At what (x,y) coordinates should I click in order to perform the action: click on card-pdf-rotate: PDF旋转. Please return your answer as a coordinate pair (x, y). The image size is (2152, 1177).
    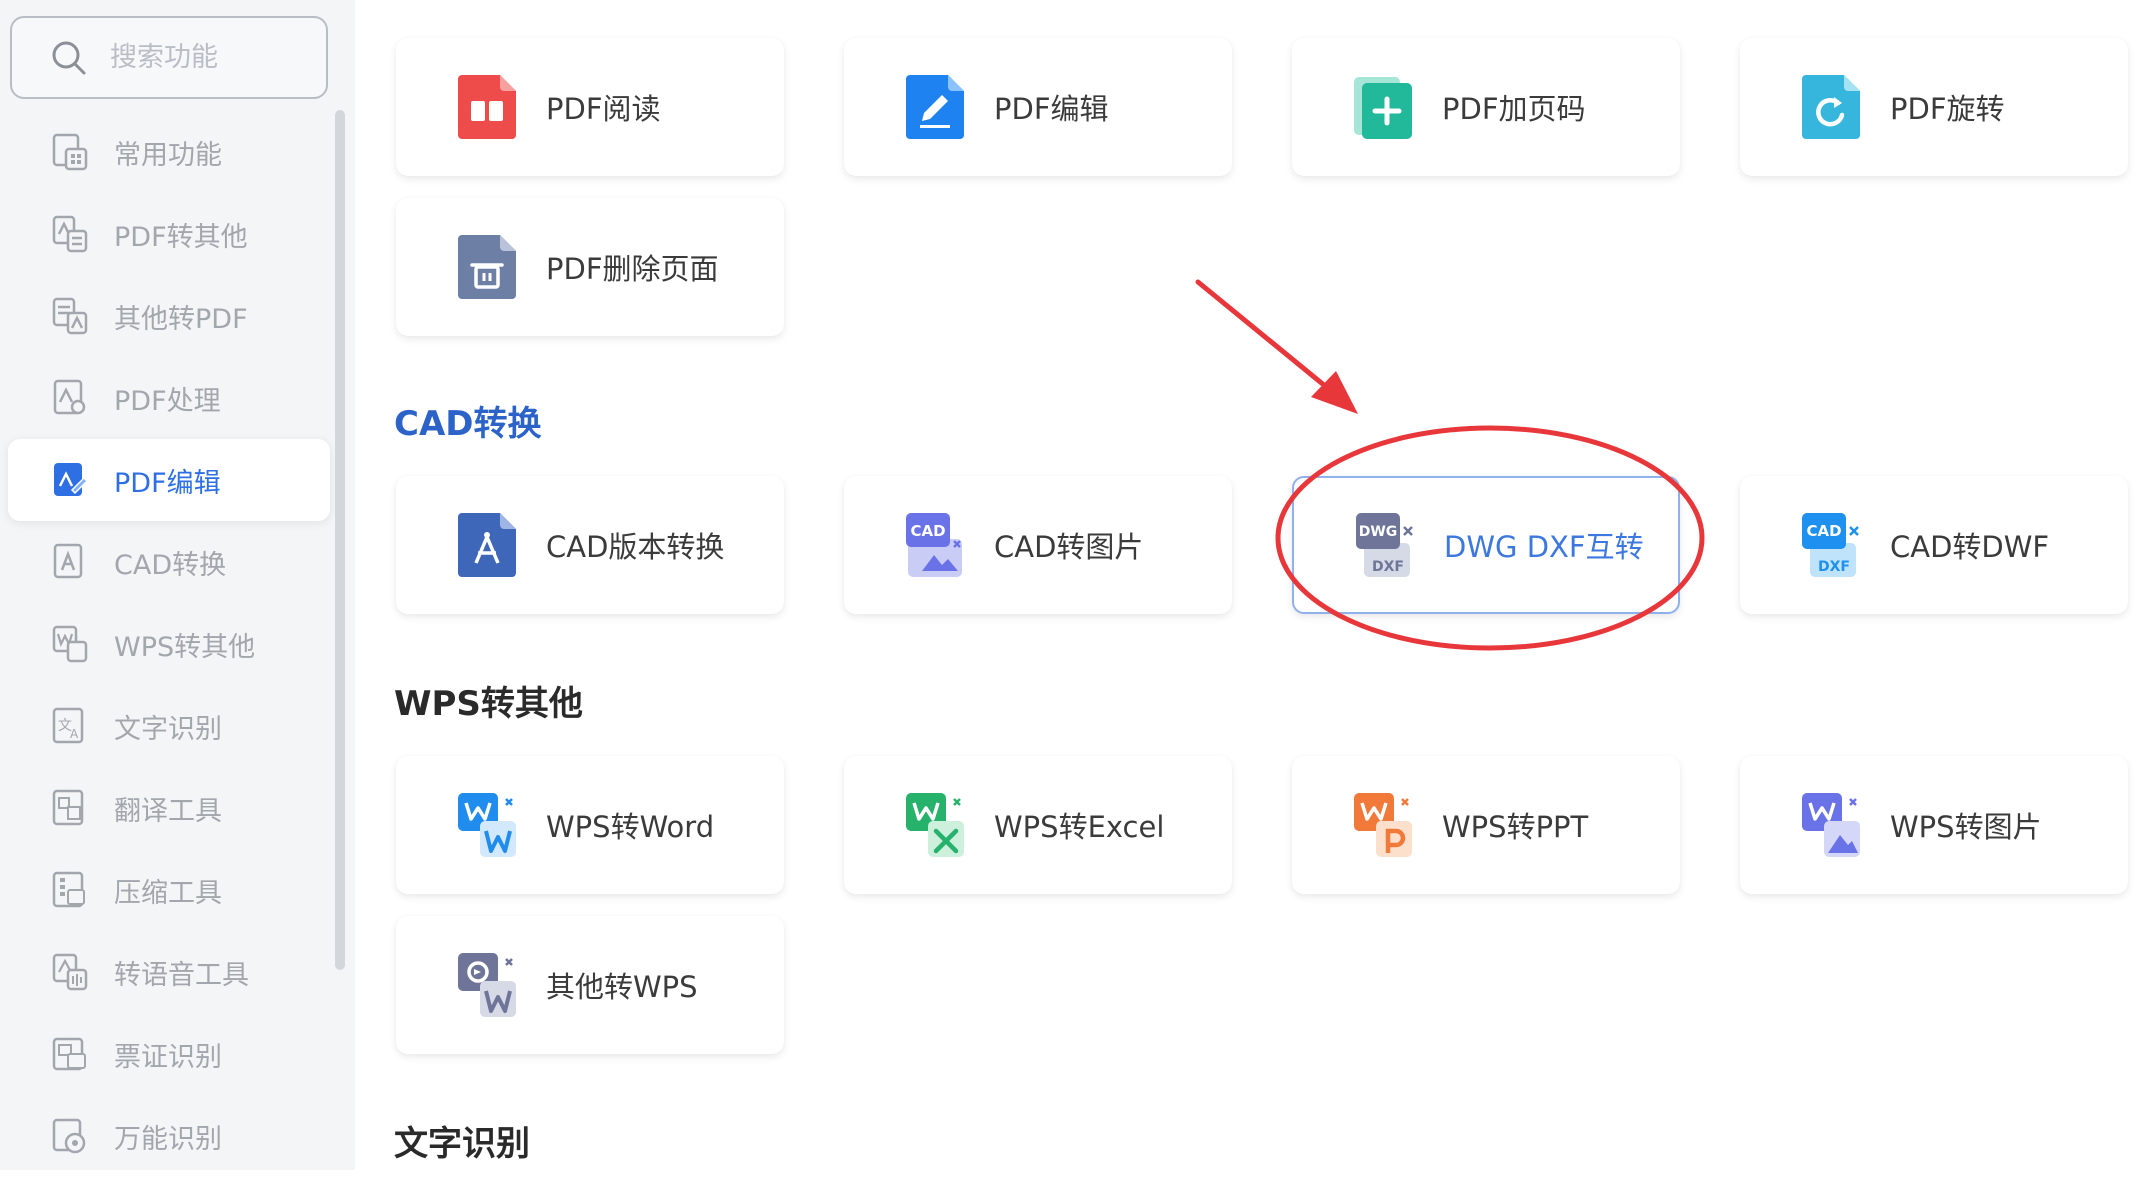
    Looking at the image, I should click on (1934, 107).